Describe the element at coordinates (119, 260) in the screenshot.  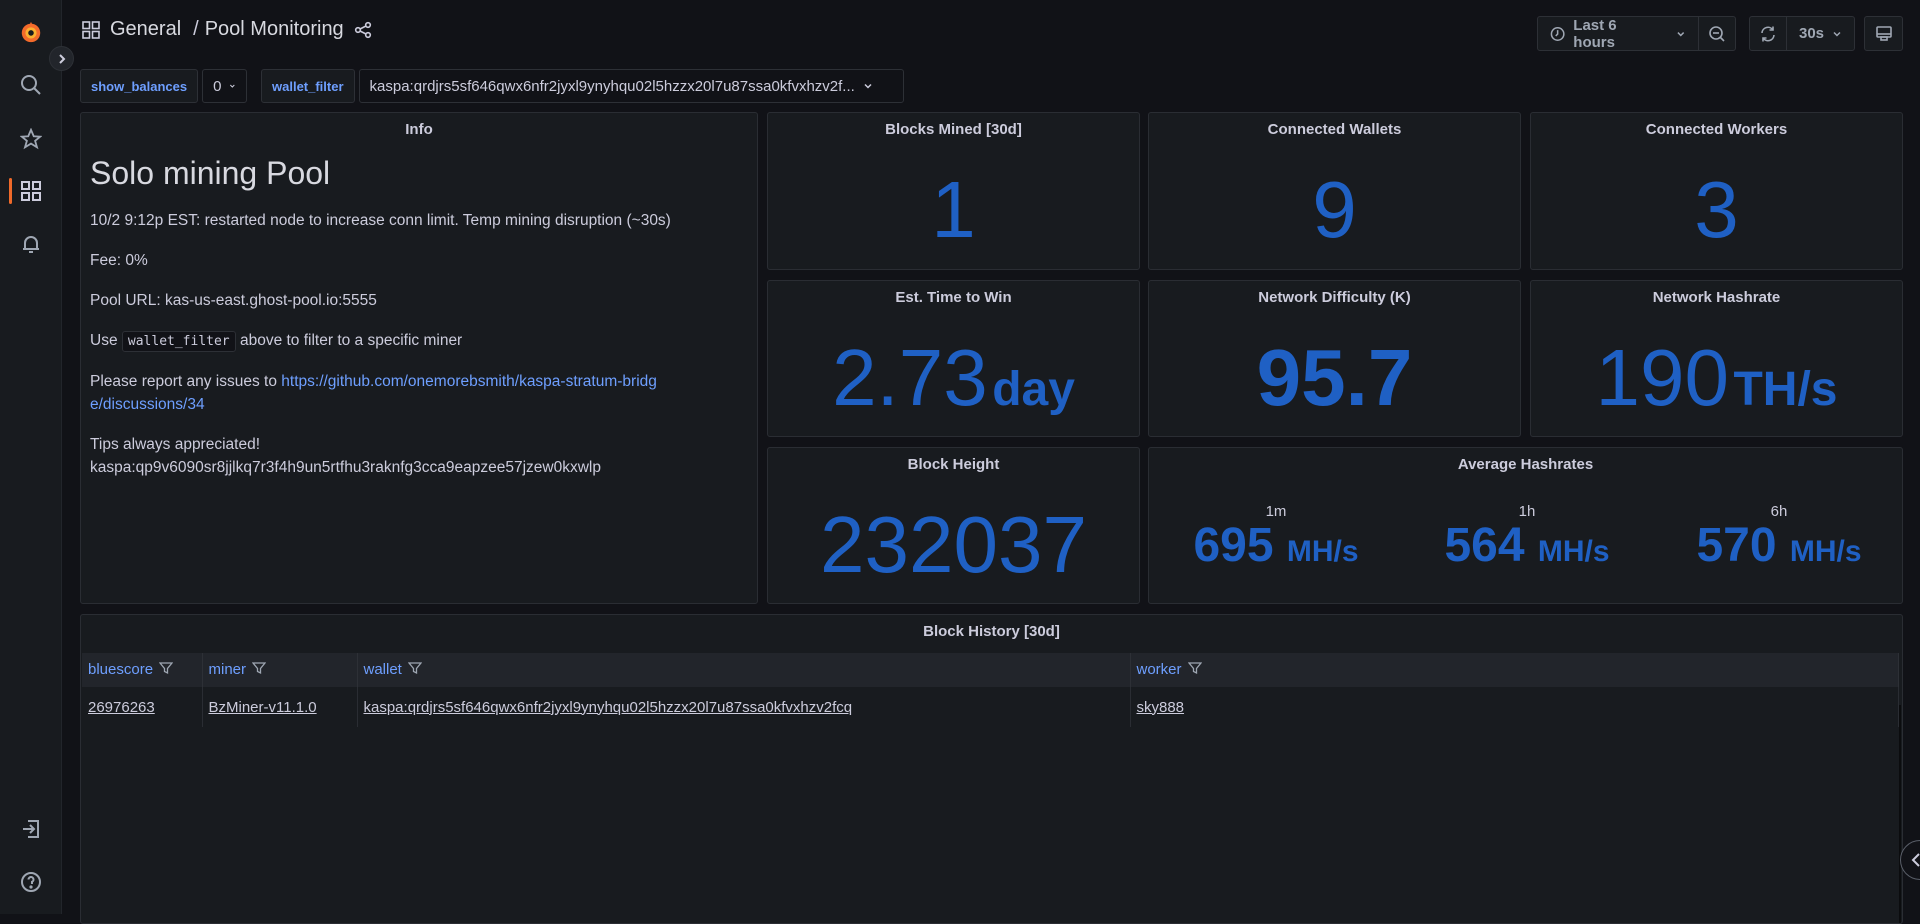
I see `info-fee: Fee: 0%` at that location.